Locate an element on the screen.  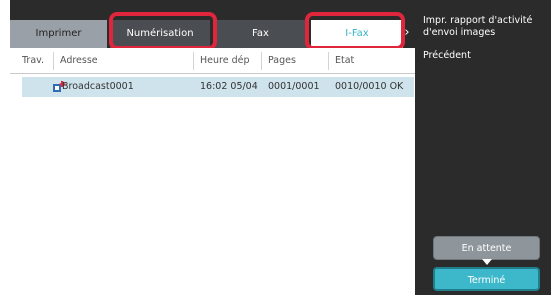
done-button: Terminé is located at coordinates (486, 279).